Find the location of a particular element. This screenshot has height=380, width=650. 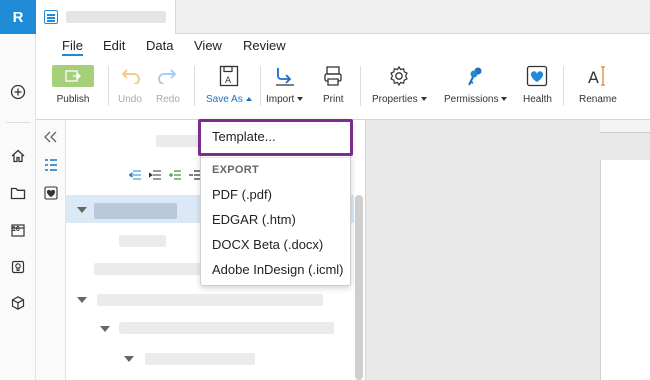

properties-button: Properties is located at coordinates (399, 83).